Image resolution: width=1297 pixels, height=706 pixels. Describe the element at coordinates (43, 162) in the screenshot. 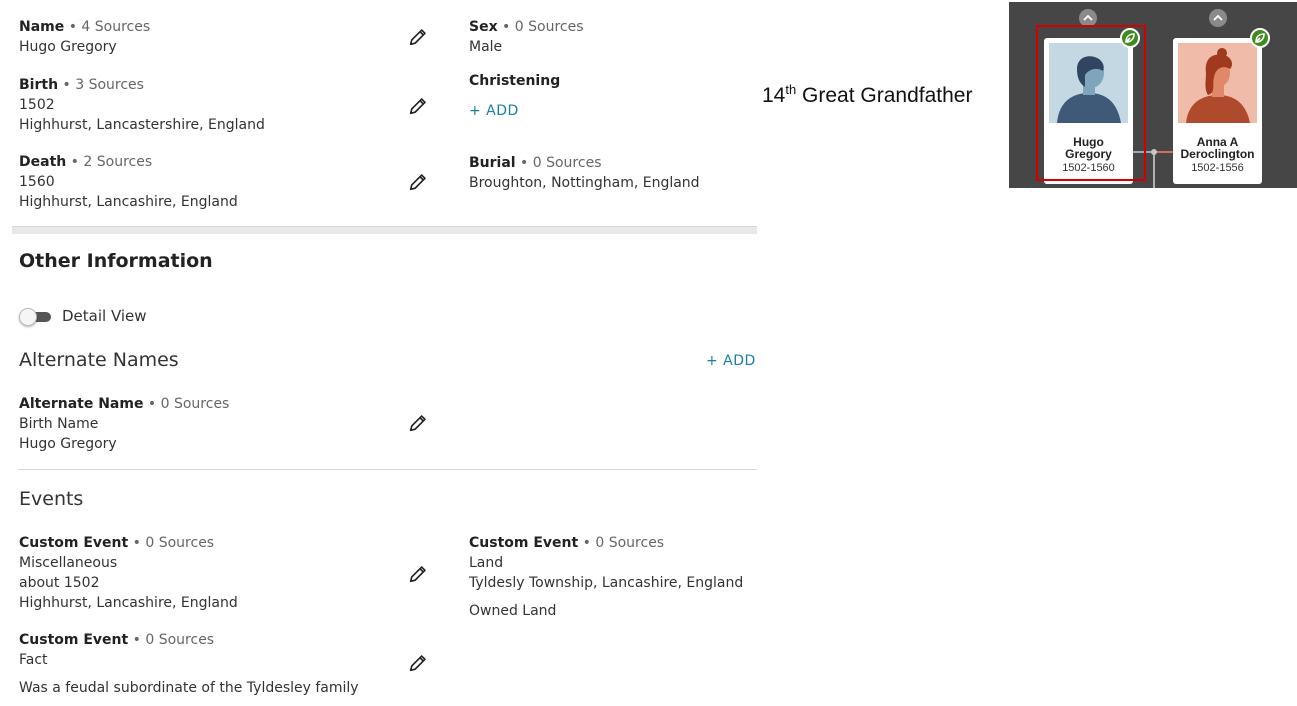

I see `fact-title: Death` at that location.